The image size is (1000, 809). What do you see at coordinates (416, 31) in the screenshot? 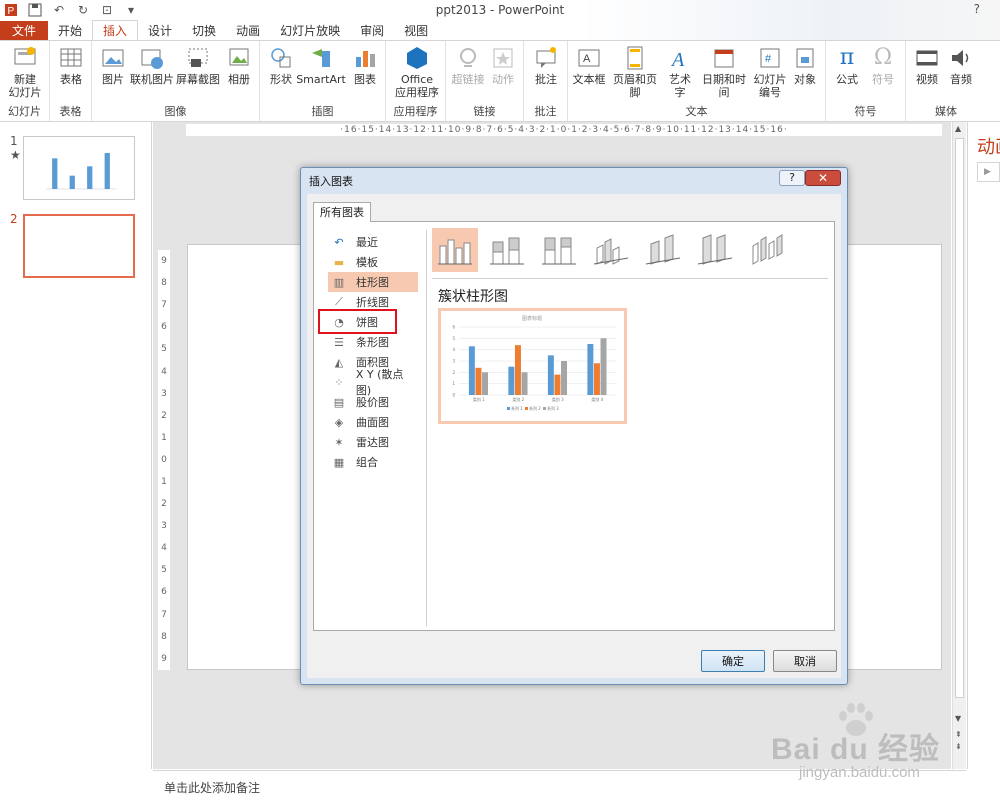
I see `tab-8: 视图` at bounding box center [416, 31].